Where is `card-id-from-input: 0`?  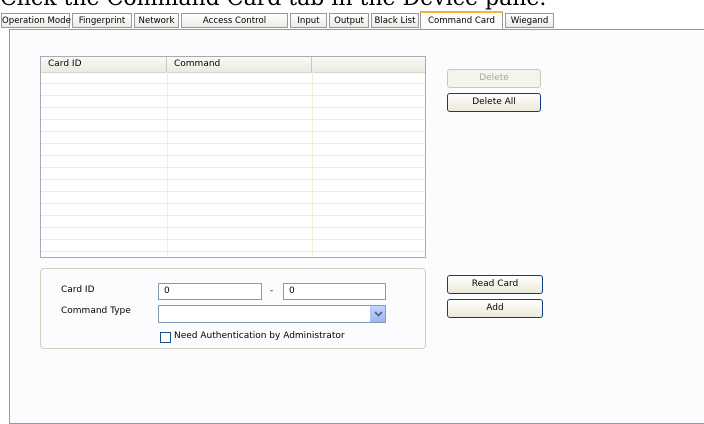
card-id-from-input: 0 is located at coordinates (210, 291).